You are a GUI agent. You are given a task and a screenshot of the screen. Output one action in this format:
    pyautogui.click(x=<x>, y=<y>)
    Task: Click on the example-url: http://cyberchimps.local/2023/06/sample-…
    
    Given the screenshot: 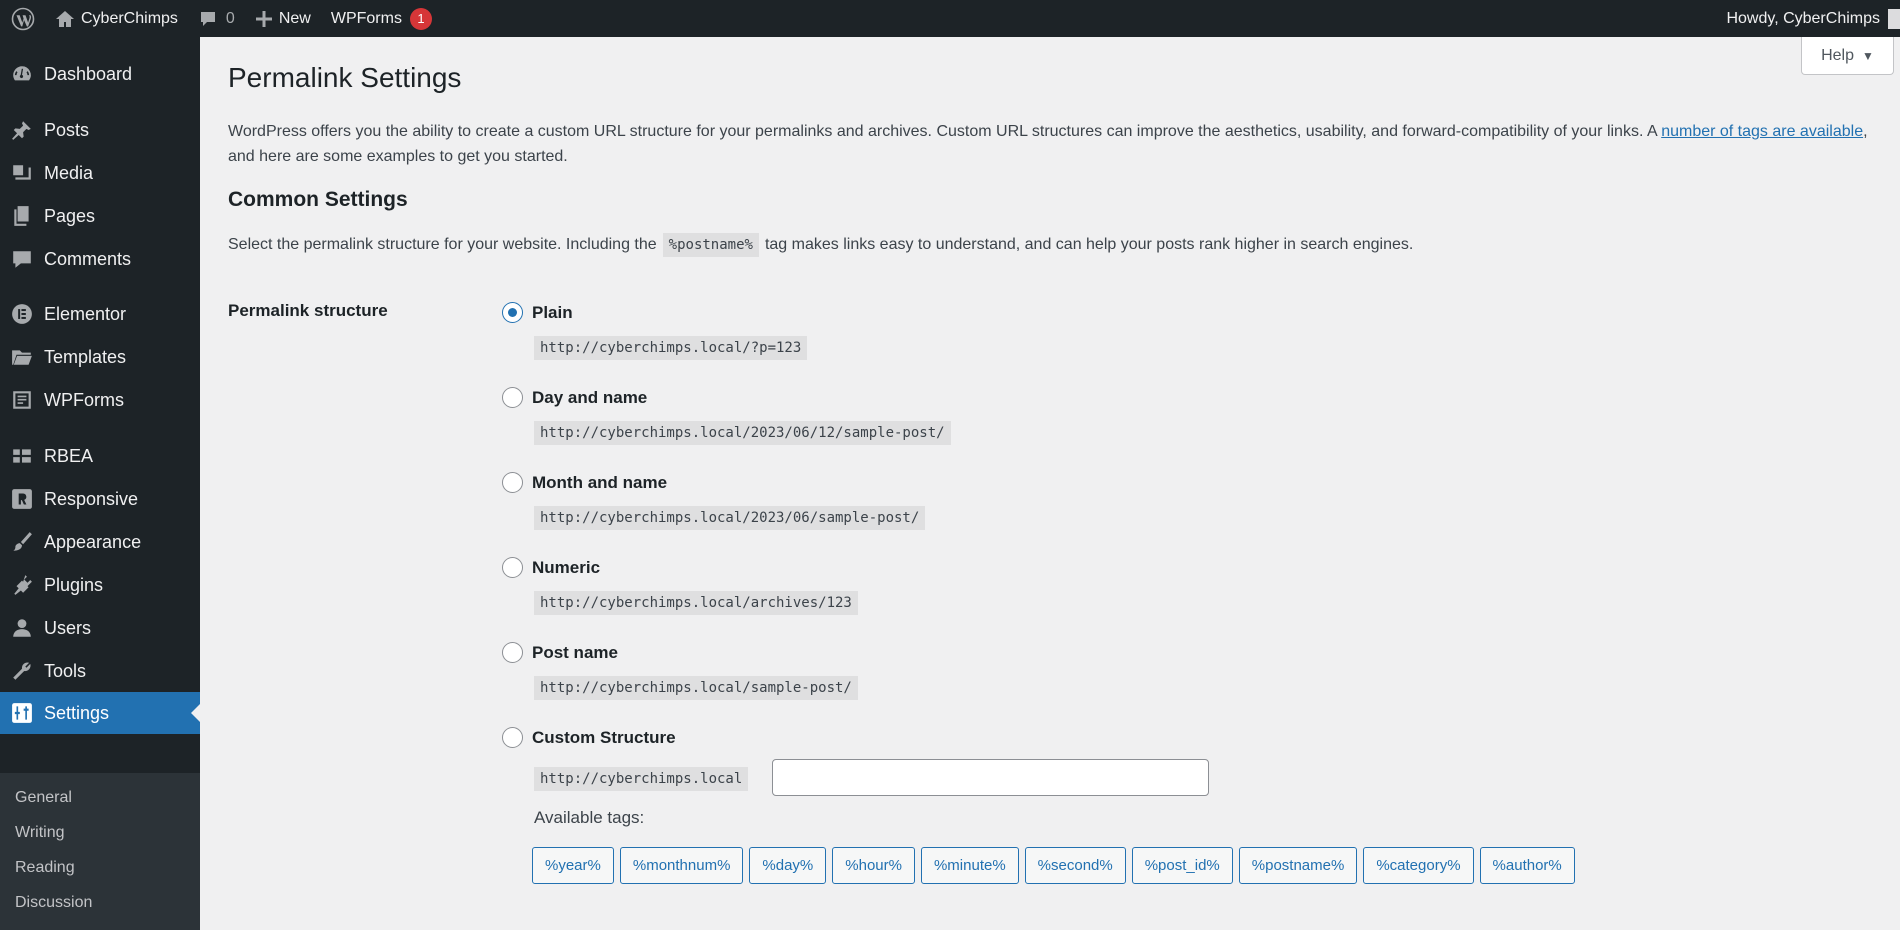 What is the action you would take?
    pyautogui.click(x=730, y=518)
    